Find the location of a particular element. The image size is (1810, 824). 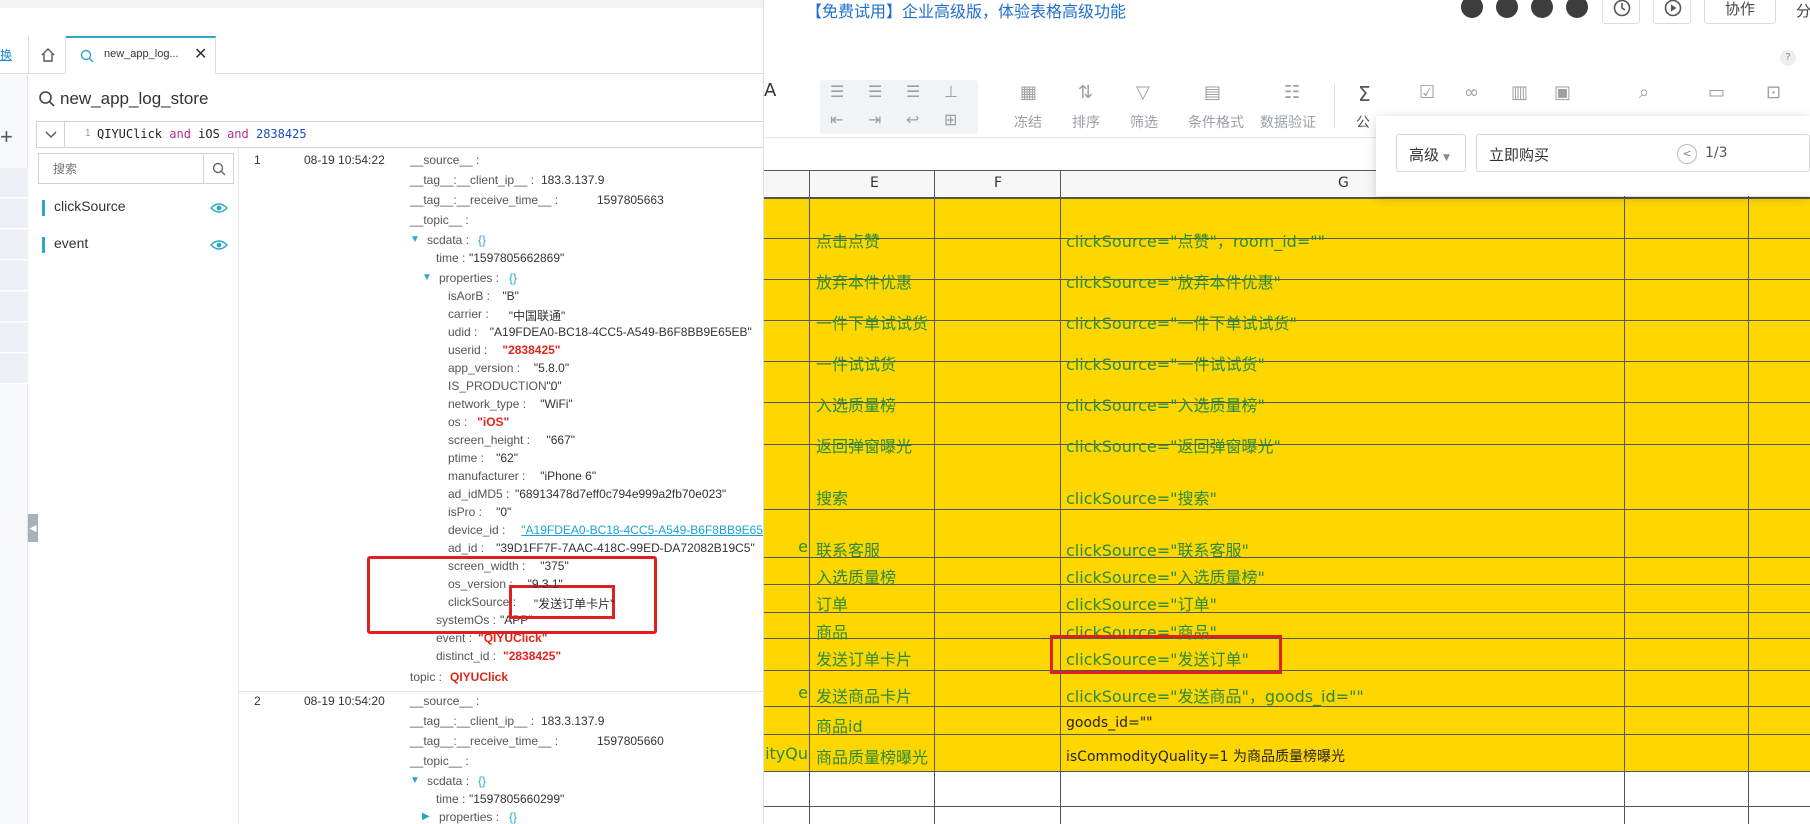

field-item-clicksource: clickSource is located at coordinates (132, 208).